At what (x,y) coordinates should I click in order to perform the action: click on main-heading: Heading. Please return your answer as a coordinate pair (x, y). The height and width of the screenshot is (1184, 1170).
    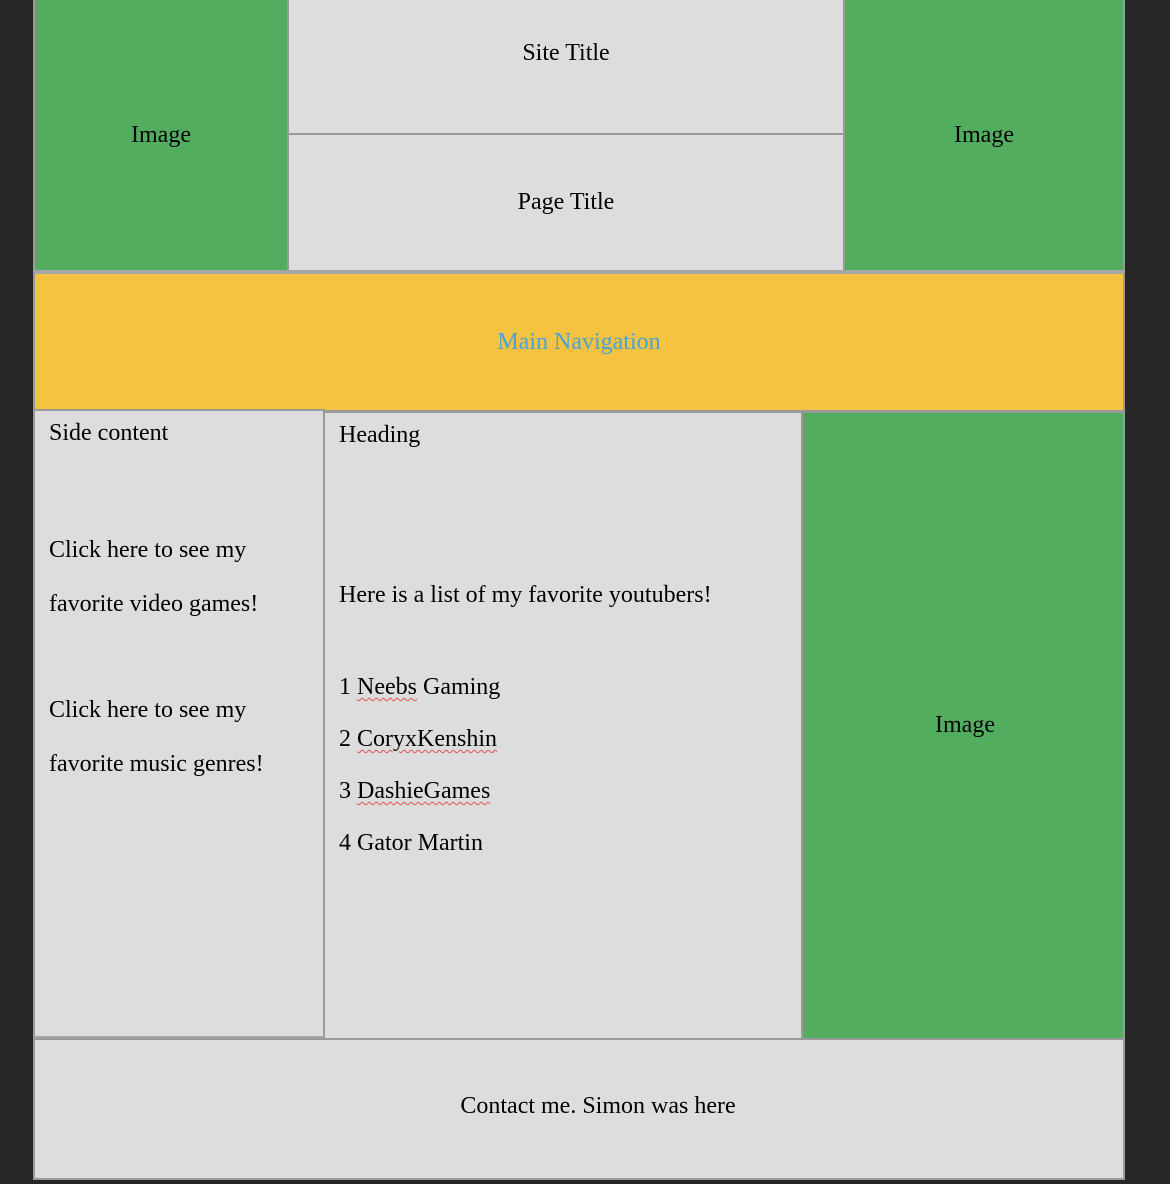
    Looking at the image, I should click on (380, 435).